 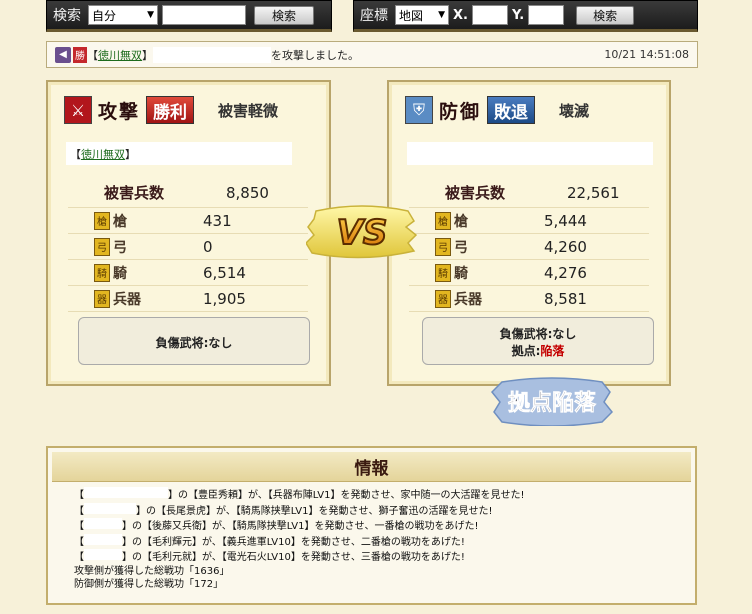 What do you see at coordinates (372, 54) in the screenshot?
I see `battle-message: ◀ 勝 【 徳川無双 】 を攻撃しました。 10/21 14:51:08` at bounding box center [372, 54].